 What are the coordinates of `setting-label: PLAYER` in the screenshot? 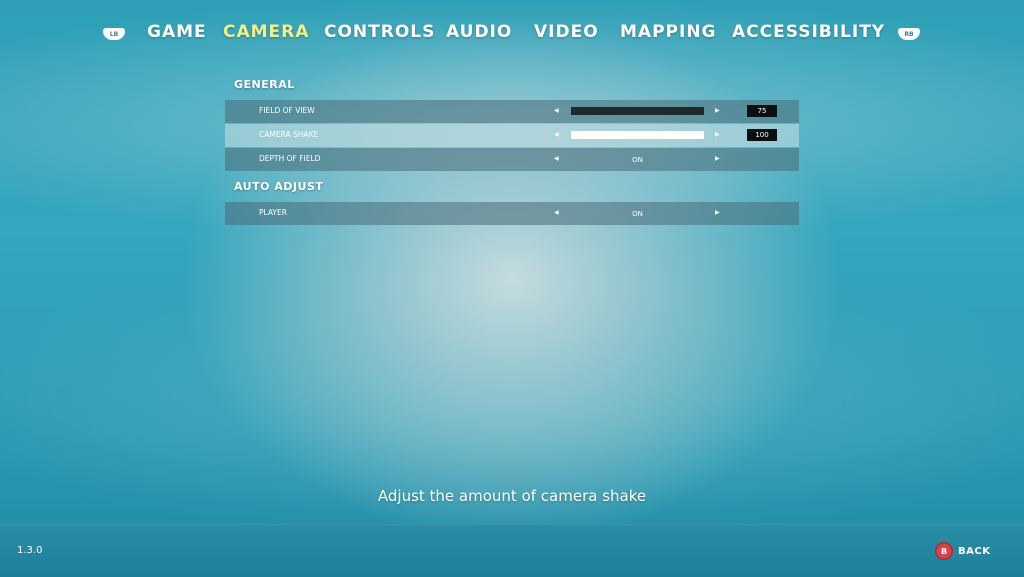 It's located at (273, 212).